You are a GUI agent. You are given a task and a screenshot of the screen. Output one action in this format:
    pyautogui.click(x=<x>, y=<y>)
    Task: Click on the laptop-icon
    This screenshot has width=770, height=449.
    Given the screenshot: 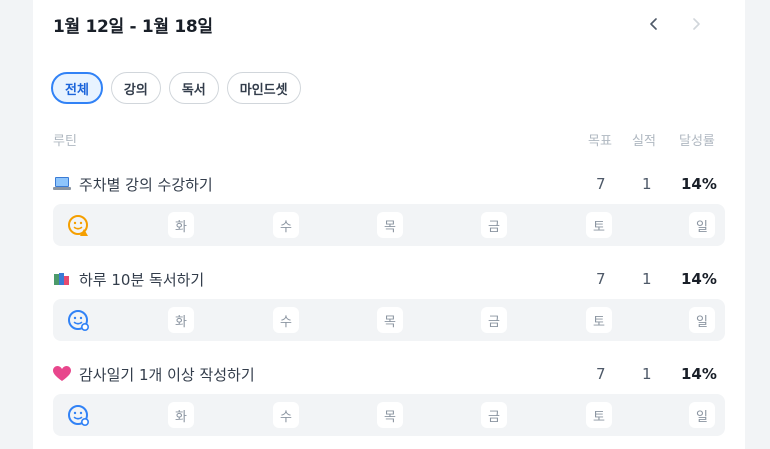 What is the action you would take?
    pyautogui.click(x=62, y=184)
    